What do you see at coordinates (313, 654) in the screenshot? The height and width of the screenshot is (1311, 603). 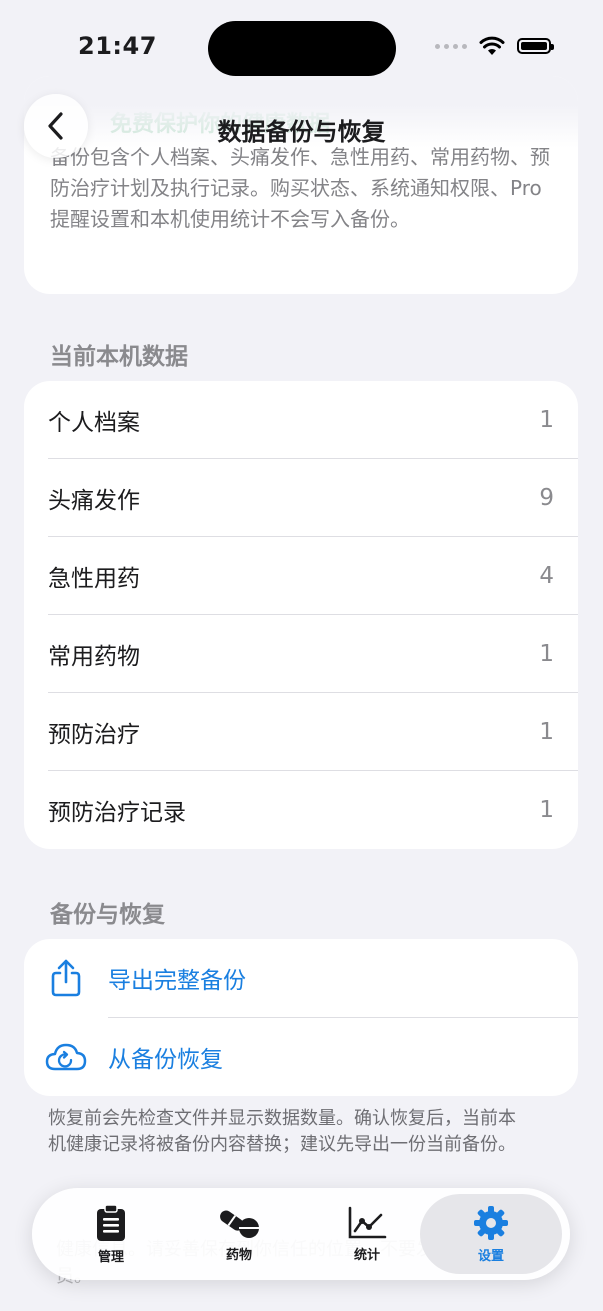 I see `list-item: 常用药物 1` at bounding box center [313, 654].